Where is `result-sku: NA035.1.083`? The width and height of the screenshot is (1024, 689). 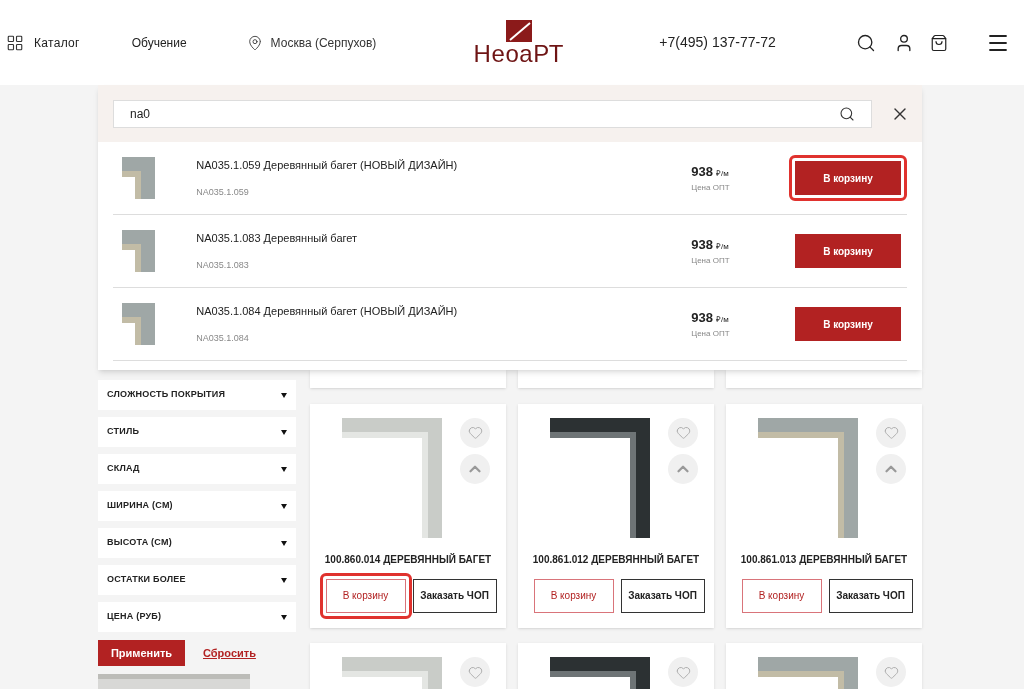
result-sku: NA035.1.083 is located at coordinates (223, 265).